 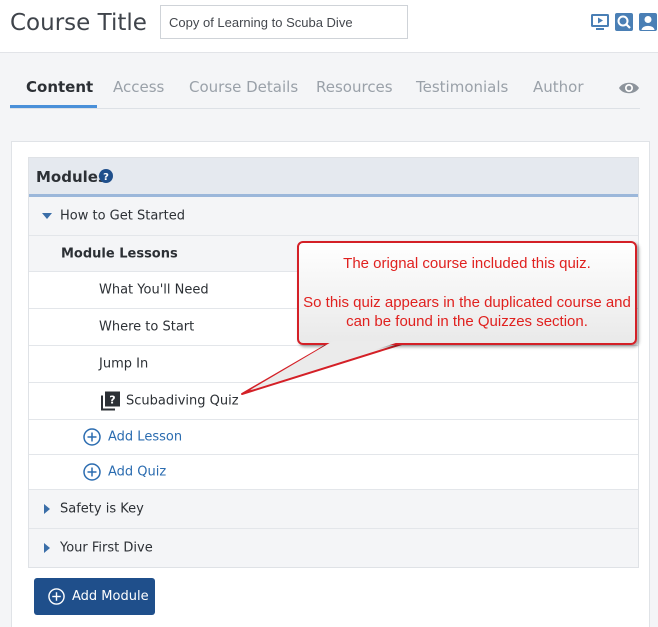 I want to click on callout-line-1: The orignal course included this quiz., so click(x=467, y=263).